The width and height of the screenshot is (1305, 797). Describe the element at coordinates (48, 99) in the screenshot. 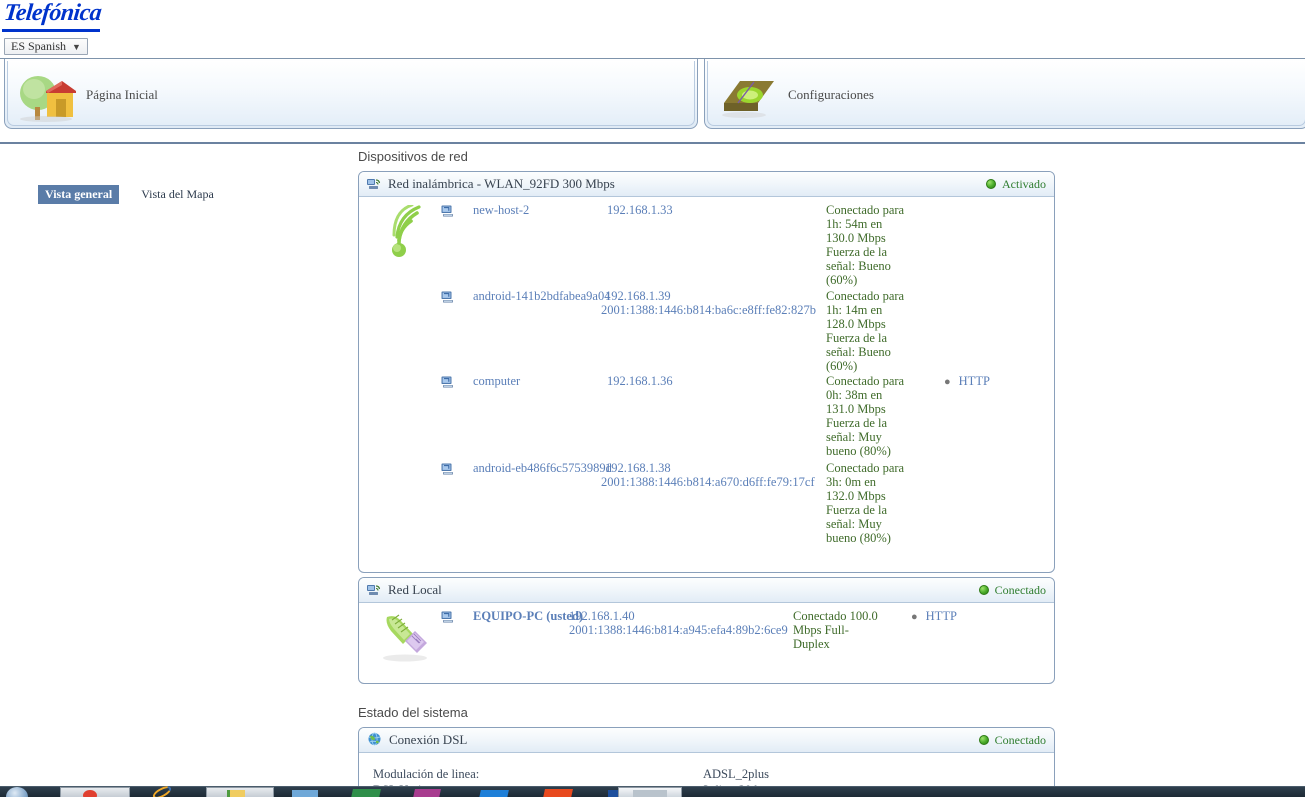

I see `house-icon` at that location.